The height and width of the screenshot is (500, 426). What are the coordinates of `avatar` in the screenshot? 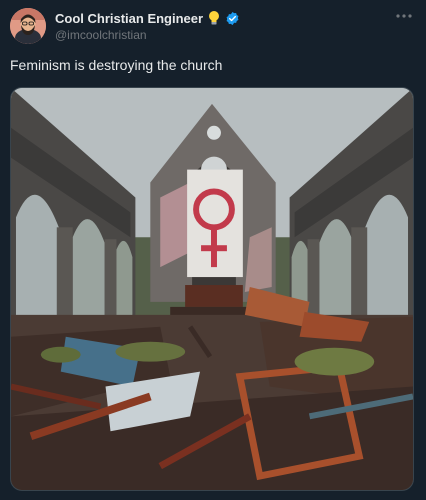 It's located at (28, 26).